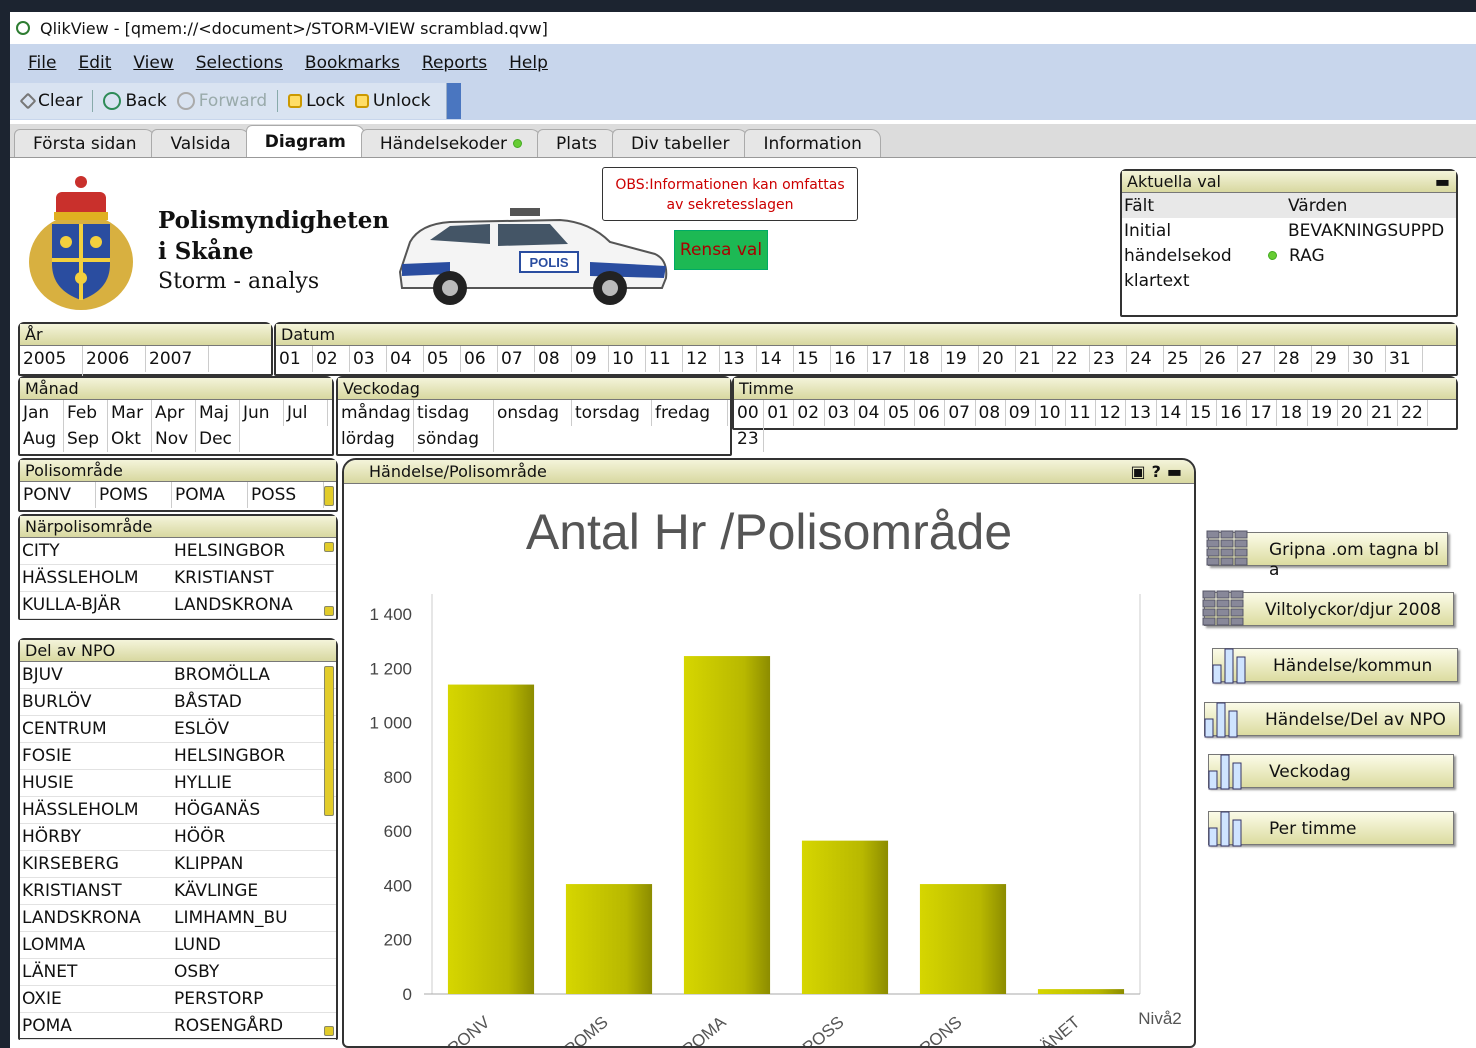 The image size is (1476, 1048). Describe the element at coordinates (960, 359) in the screenshot. I see `datum-value-cell: 19` at that location.